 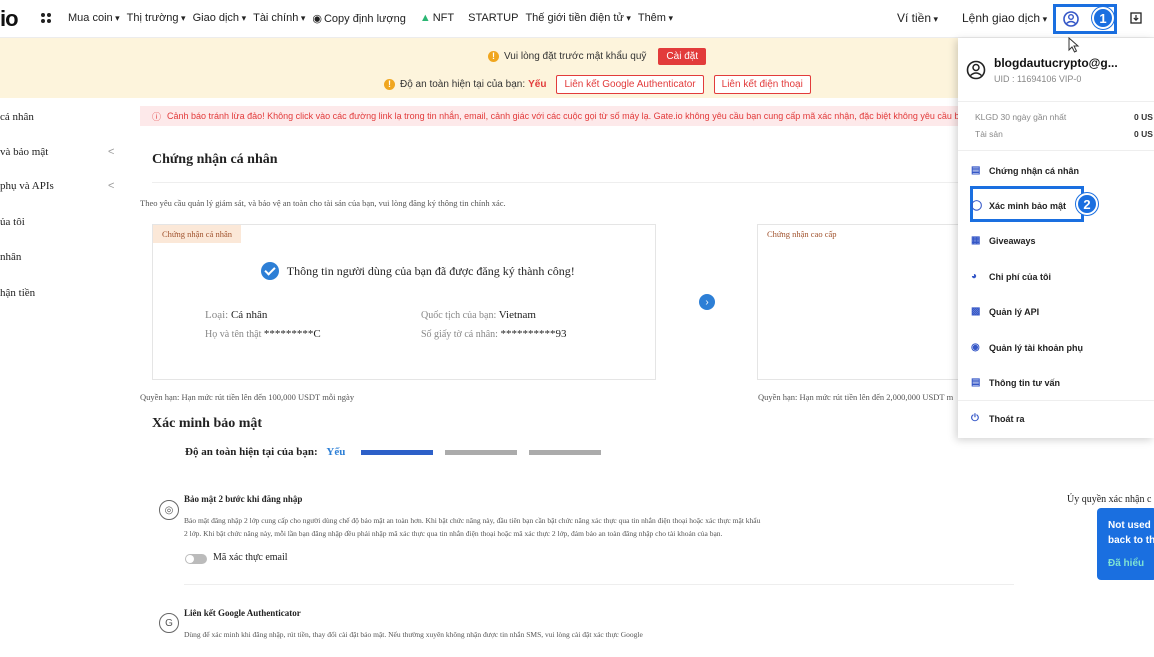 What do you see at coordinates (1038, 79) in the screenshot?
I see `account-uid: UID : 11694106 VIP-0` at bounding box center [1038, 79].